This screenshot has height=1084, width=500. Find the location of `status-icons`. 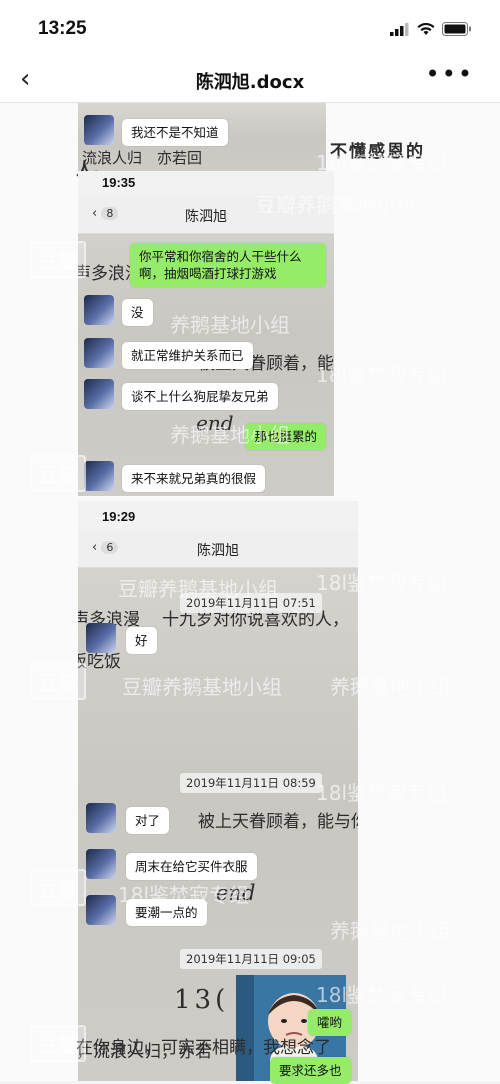

status-icons is located at coordinates (431, 29).